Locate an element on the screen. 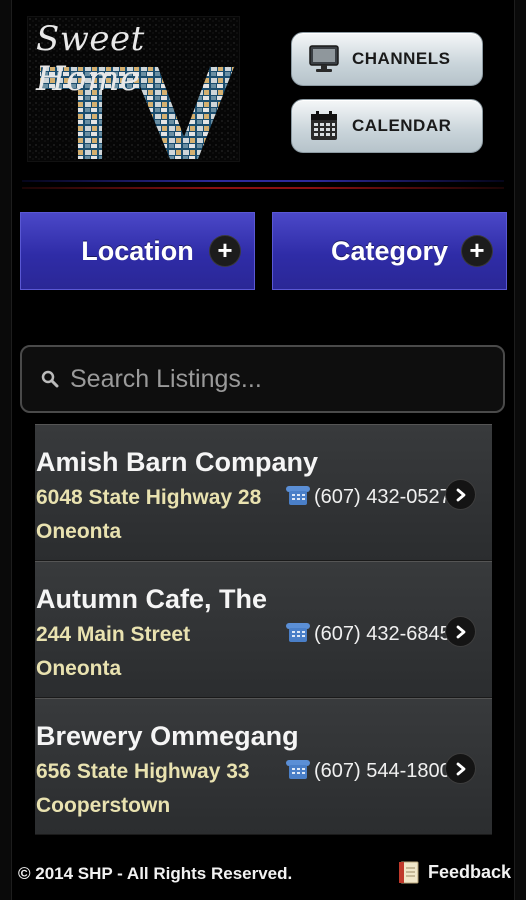 This screenshot has width=526, height=900. listing-name: Autumn Cafe, The is located at coordinates (152, 599).